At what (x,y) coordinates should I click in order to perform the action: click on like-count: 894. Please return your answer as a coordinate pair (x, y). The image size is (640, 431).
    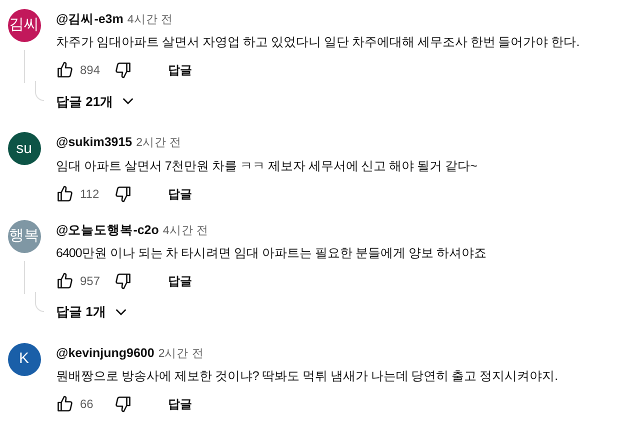
    Looking at the image, I should click on (91, 71).